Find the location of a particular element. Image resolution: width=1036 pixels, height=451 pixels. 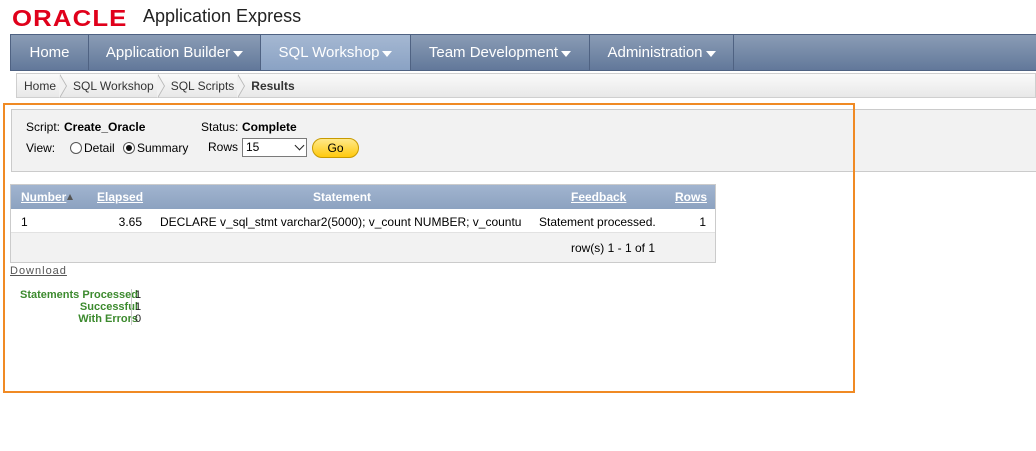

breadcrumb-results: Results is located at coordinates (272, 86).